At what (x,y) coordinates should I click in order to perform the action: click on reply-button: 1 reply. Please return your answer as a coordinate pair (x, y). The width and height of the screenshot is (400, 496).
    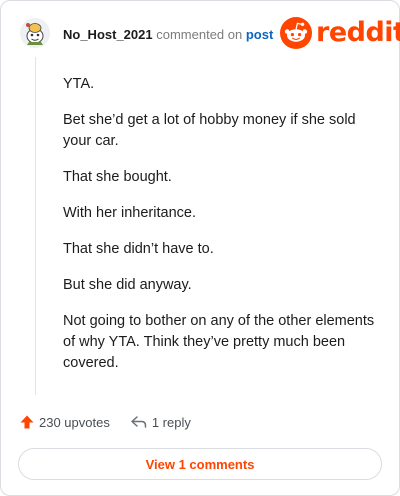
    Looking at the image, I should click on (160, 422).